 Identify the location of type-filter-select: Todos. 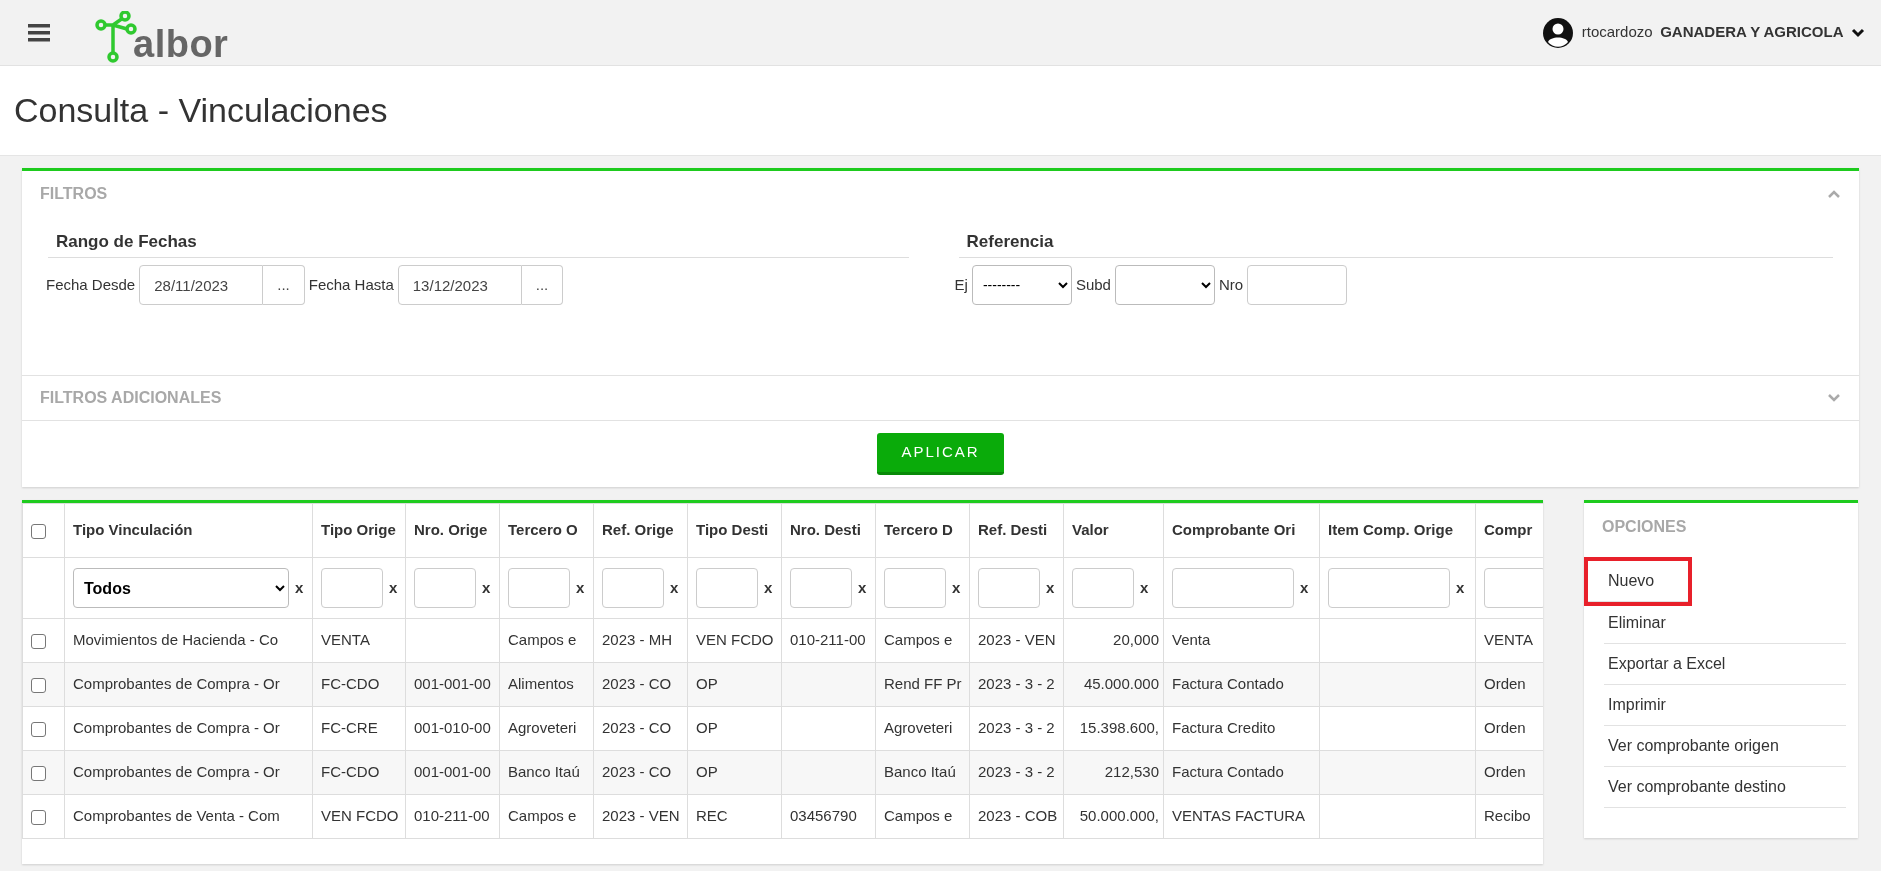
(181, 588).